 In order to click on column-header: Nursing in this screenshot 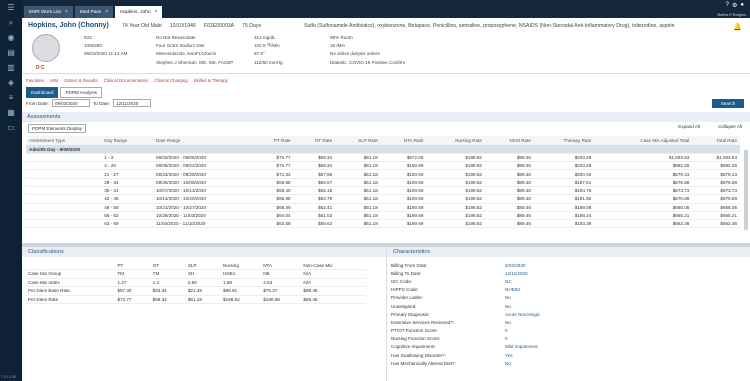, I will do `click(241, 265)`.